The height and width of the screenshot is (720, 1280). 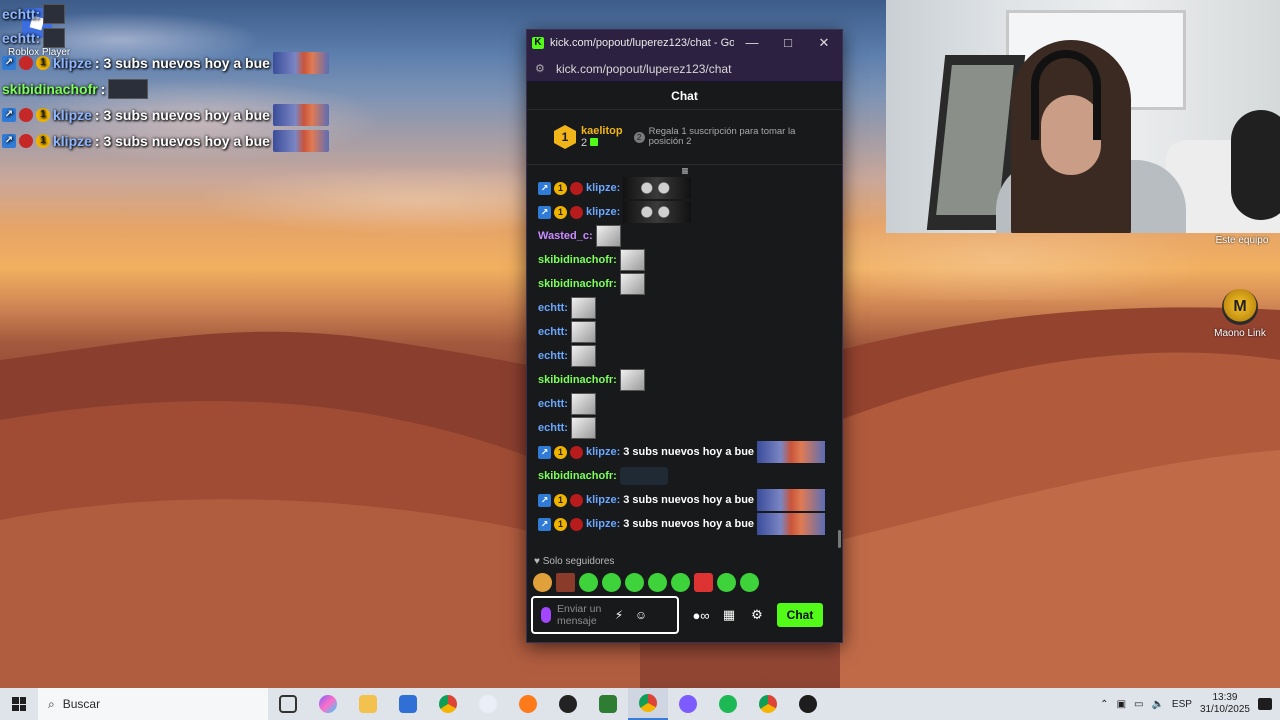 I want to click on site-settings-icon: ⚙, so click(x=542, y=68).